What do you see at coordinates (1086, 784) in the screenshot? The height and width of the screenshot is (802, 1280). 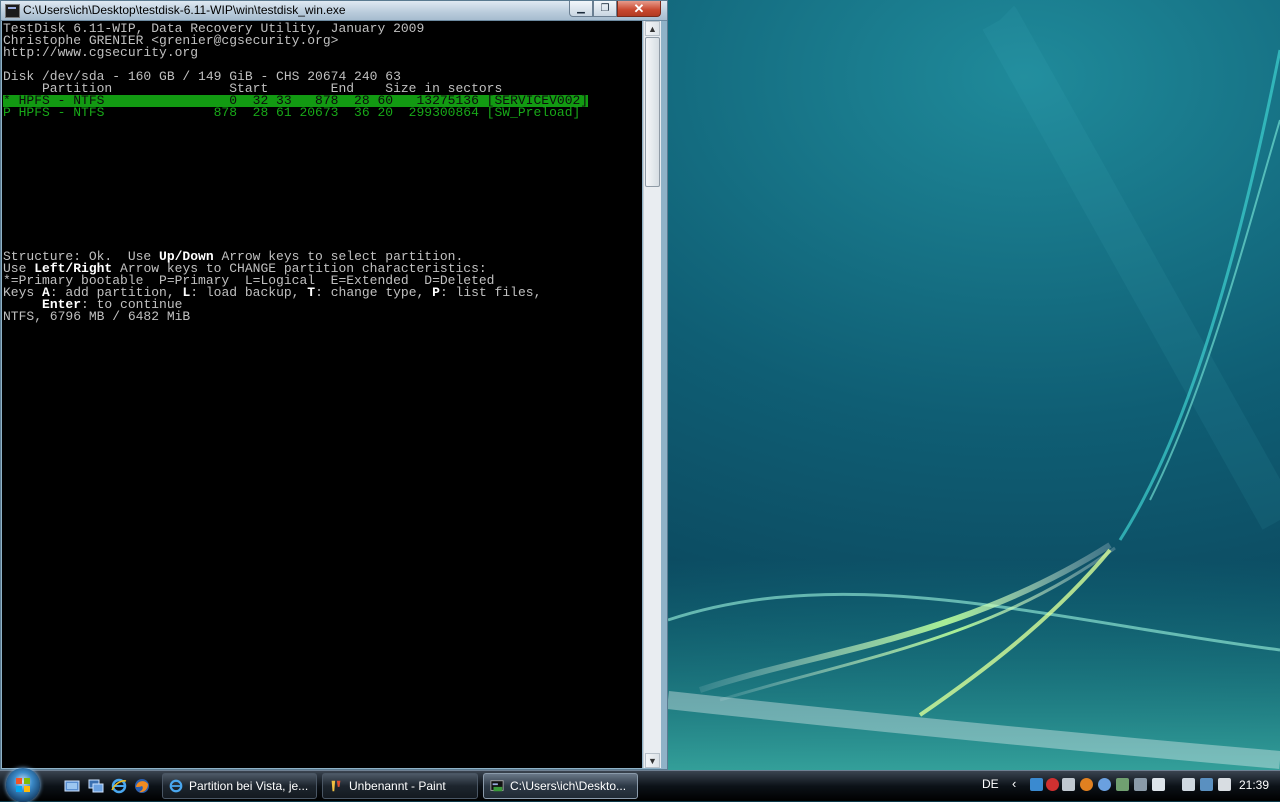 I see `media-icon` at bounding box center [1086, 784].